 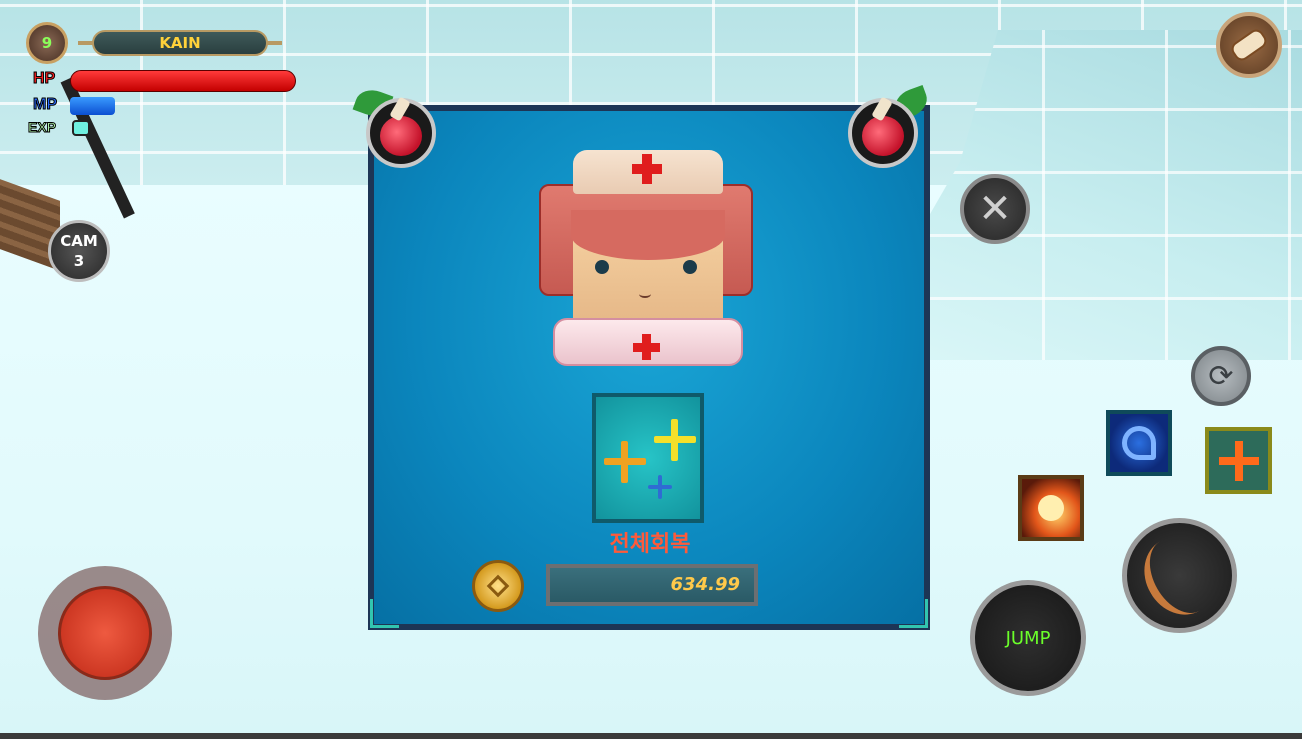 I want to click on player-name-plate: KAIN, so click(x=180, y=43).